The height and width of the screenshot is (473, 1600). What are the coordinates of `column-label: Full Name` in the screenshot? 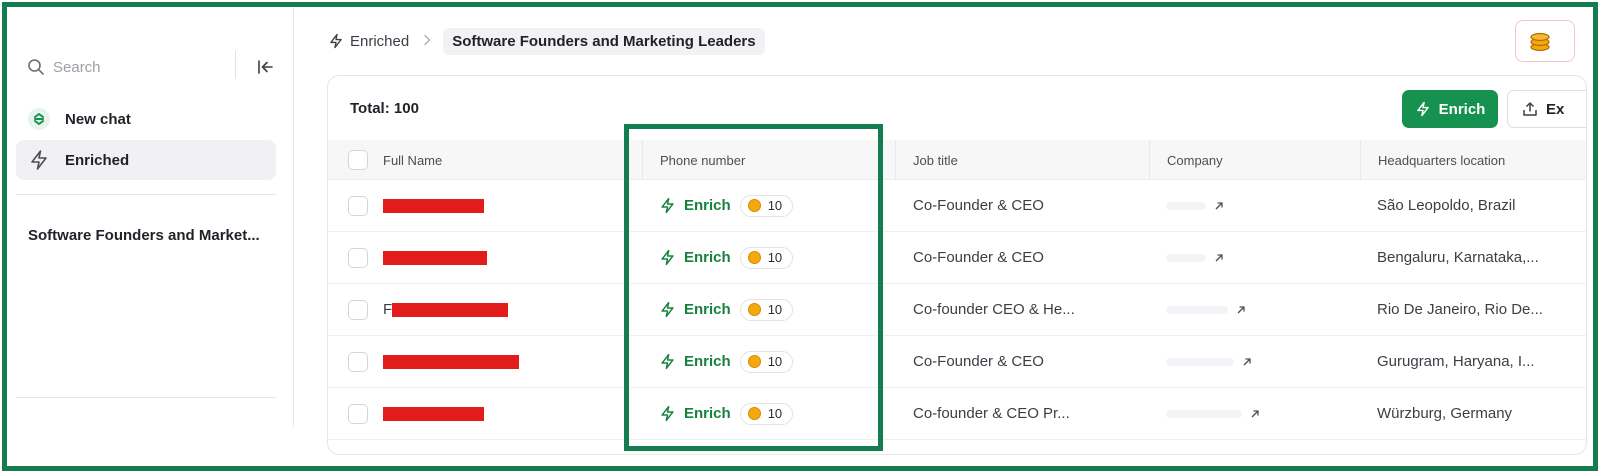 It's located at (413, 160).